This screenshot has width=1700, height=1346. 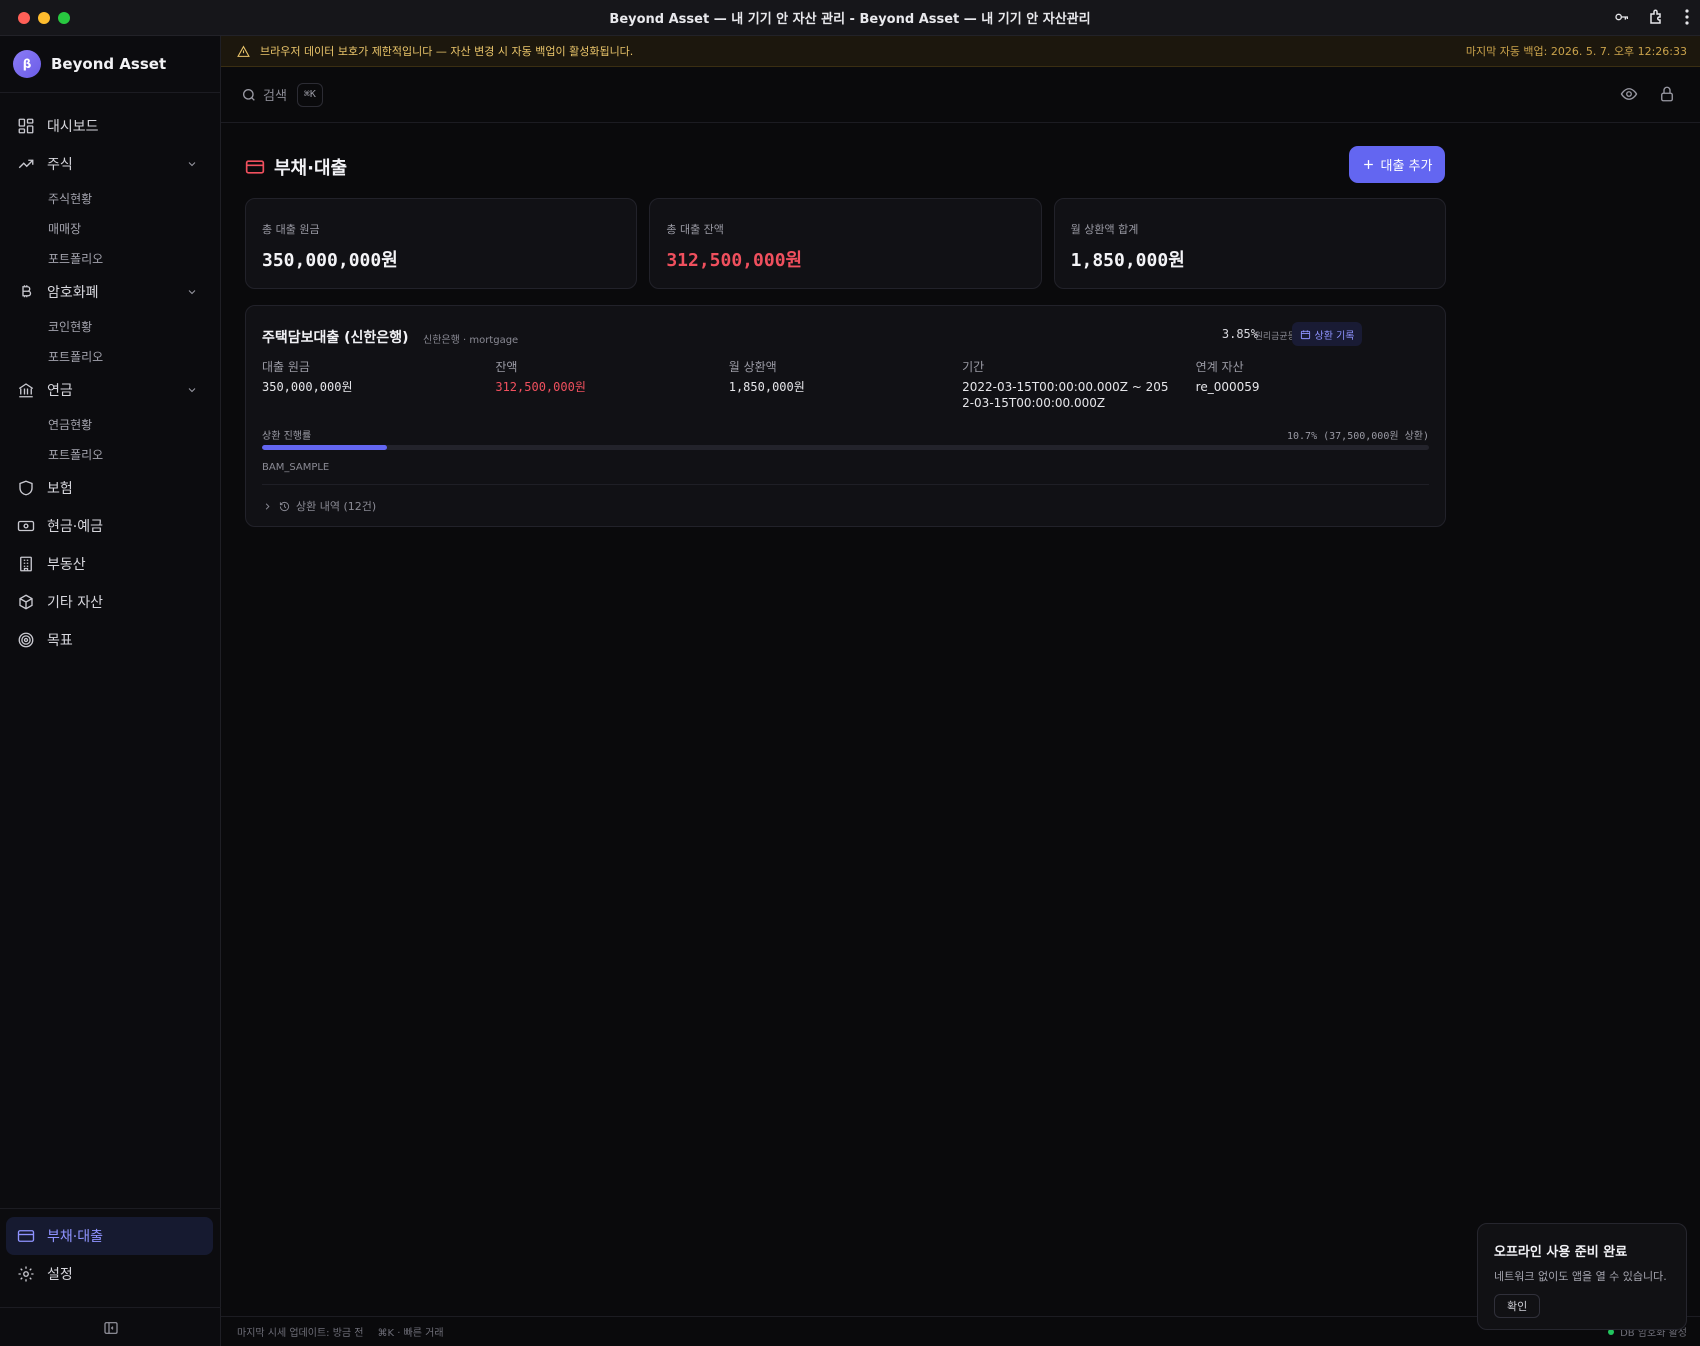 What do you see at coordinates (26, 488) in the screenshot?
I see `shield-icon` at bounding box center [26, 488].